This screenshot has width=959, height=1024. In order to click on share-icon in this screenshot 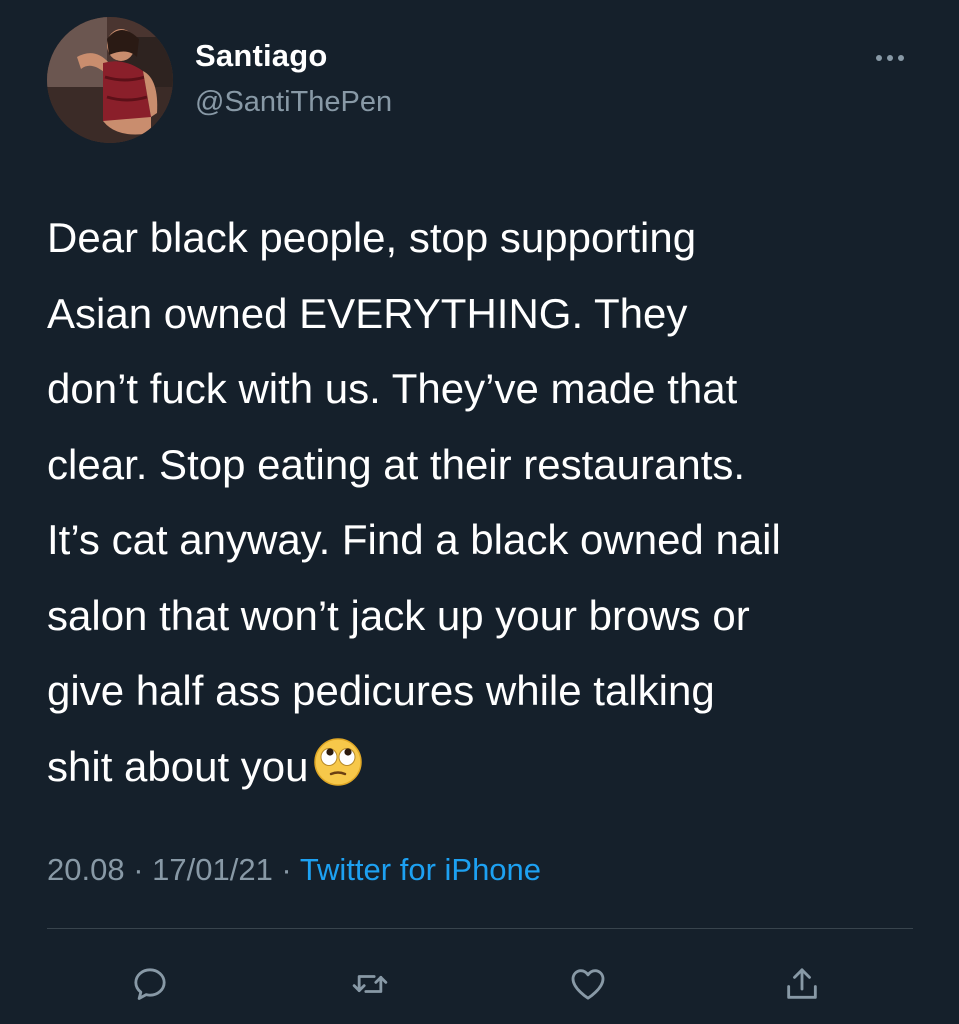, I will do `click(802, 983)`.